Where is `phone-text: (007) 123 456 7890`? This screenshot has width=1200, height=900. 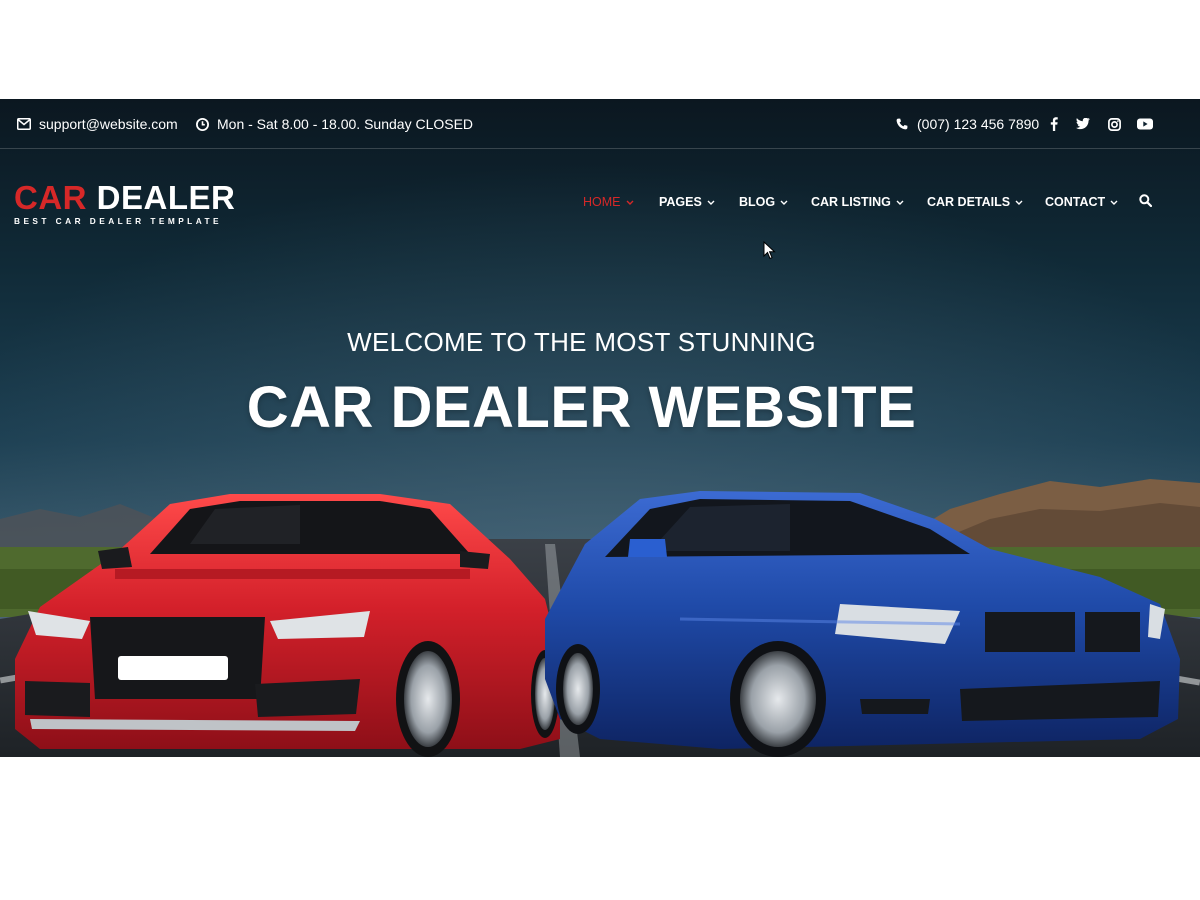 phone-text: (007) 123 456 7890 is located at coordinates (978, 124).